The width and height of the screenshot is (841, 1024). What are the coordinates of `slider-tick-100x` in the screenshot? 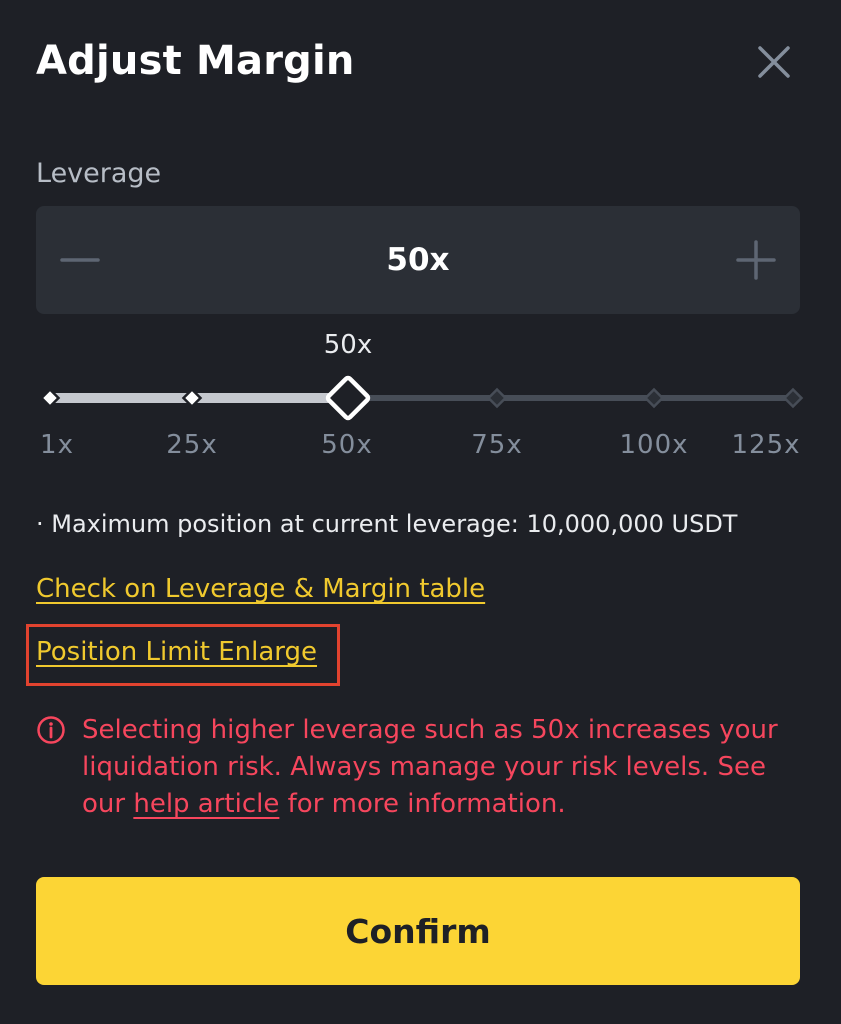 It's located at (654, 398).